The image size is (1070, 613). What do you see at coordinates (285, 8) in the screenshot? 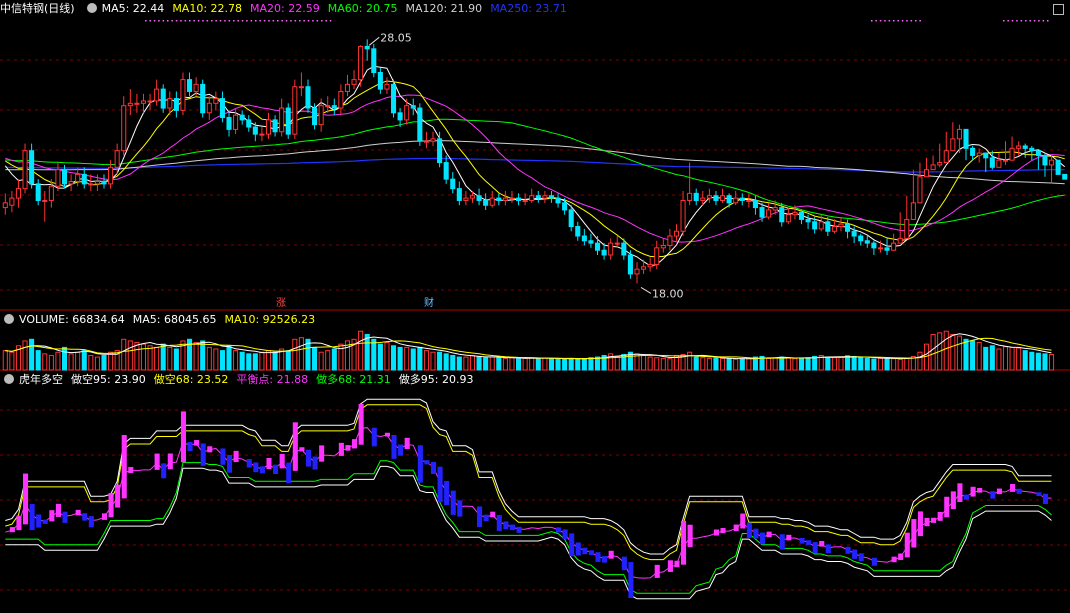
I see `price-legend-item: MA20: 22.59` at bounding box center [285, 8].